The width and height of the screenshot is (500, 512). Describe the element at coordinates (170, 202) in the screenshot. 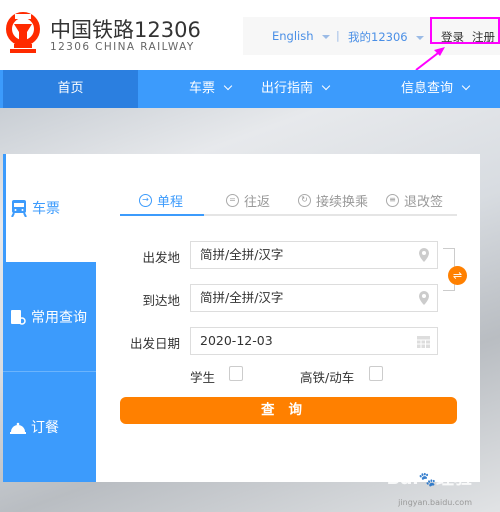

I see `tab-label: 单程` at that location.